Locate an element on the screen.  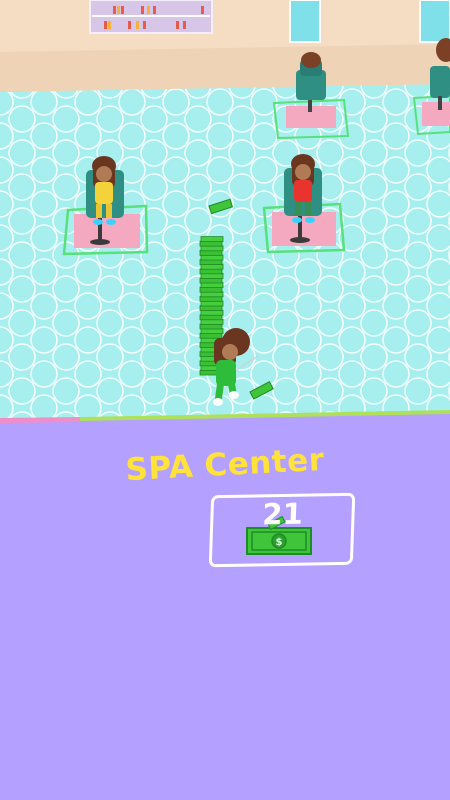
zone-cost: 21 is located at coordinates (282, 514).